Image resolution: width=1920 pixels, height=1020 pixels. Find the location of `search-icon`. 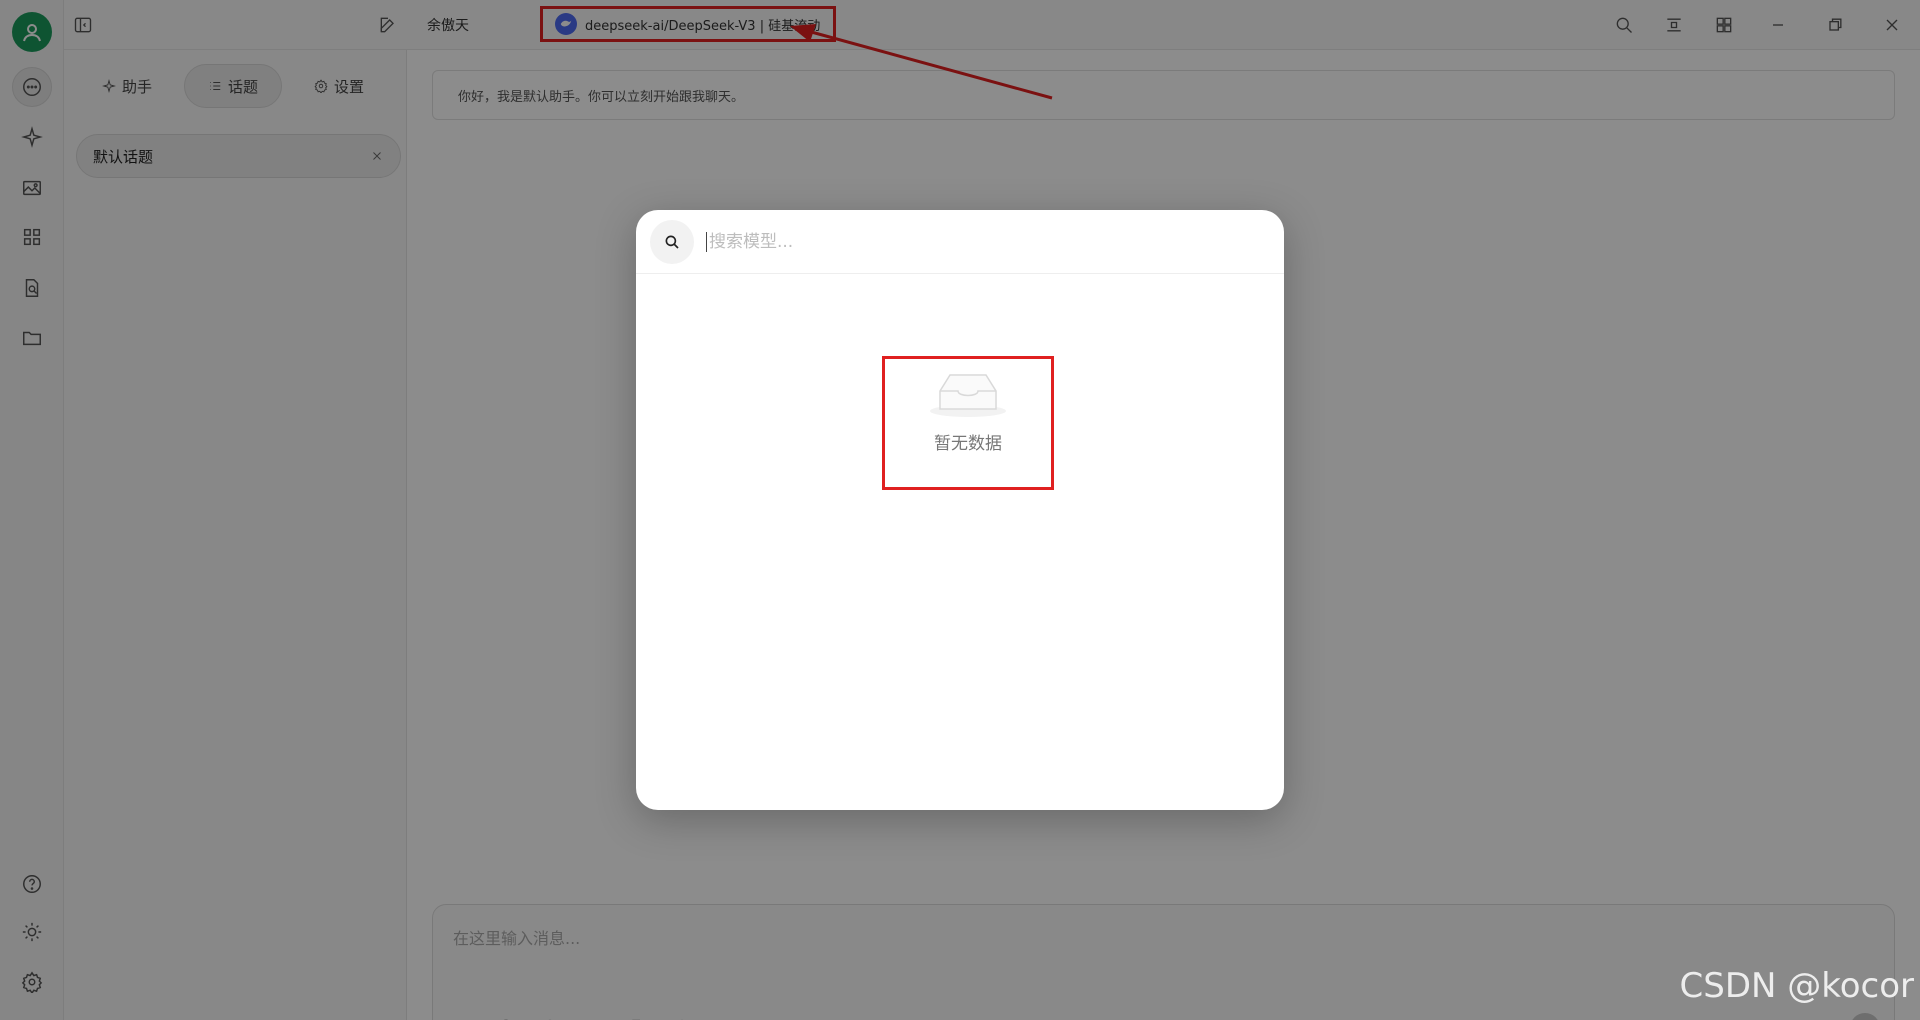

search-icon is located at coordinates (672, 241).